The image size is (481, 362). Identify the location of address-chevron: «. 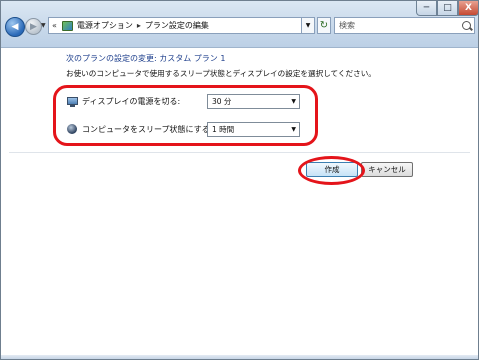
(54, 25).